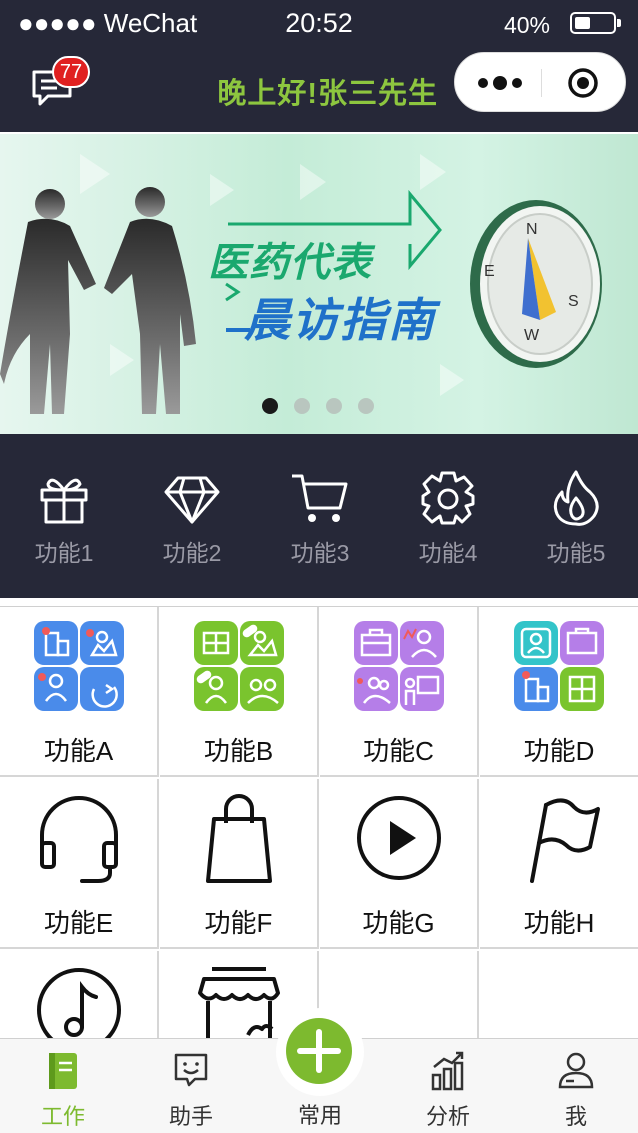 This screenshot has width=638, height=1133. What do you see at coordinates (565, 840) in the screenshot?
I see `flag-icon` at bounding box center [565, 840].